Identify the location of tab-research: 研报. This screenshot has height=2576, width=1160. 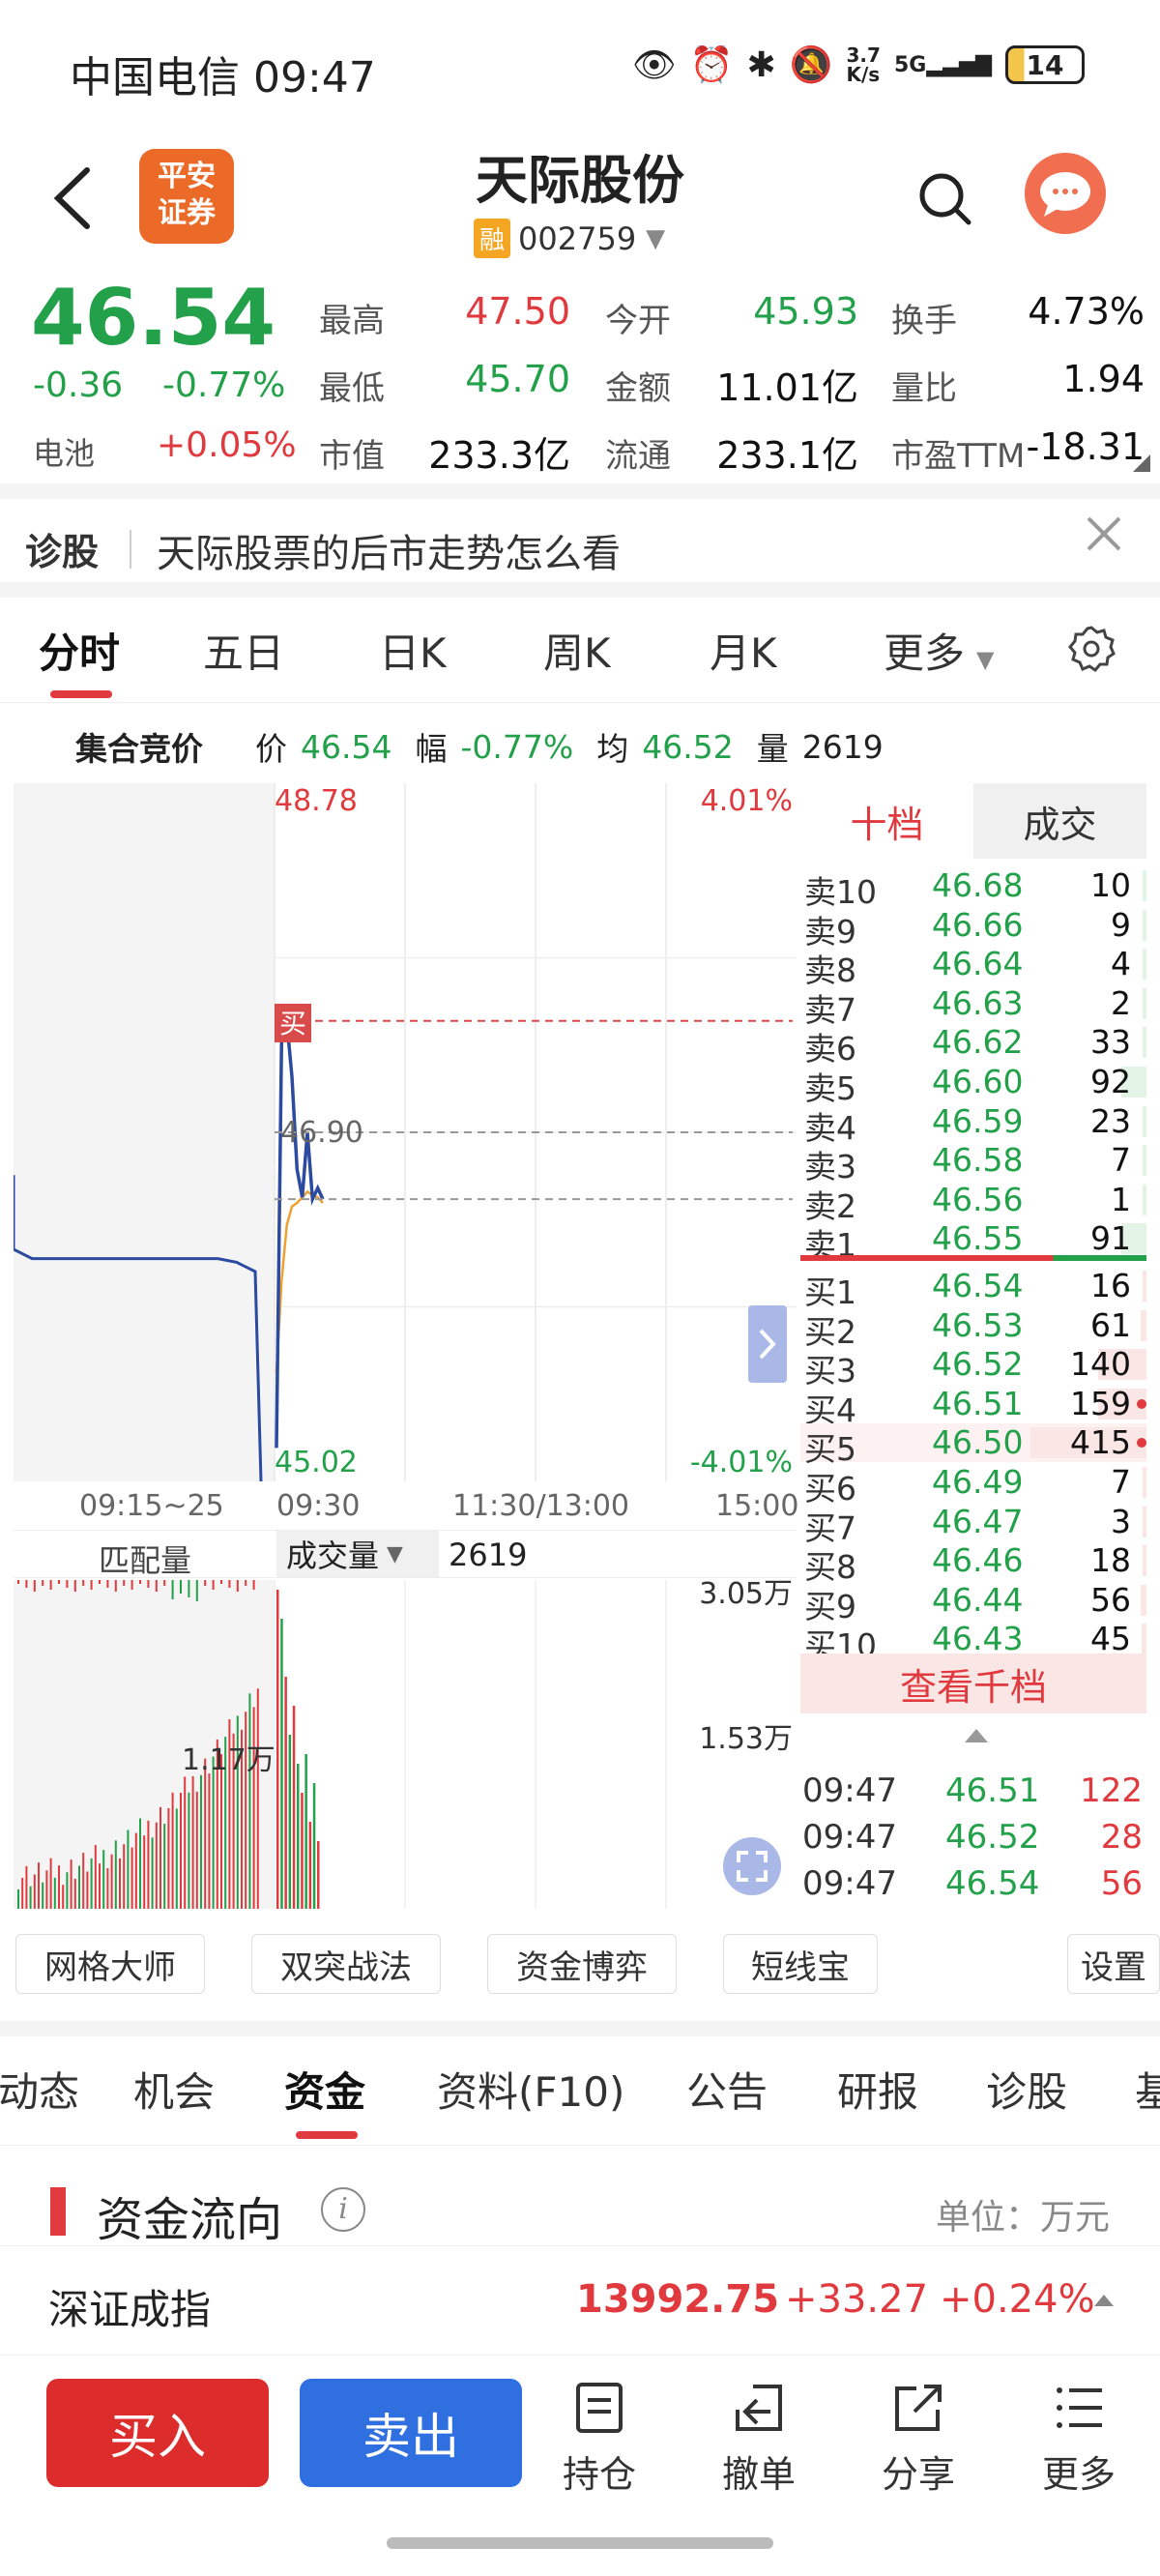
(878, 2089).